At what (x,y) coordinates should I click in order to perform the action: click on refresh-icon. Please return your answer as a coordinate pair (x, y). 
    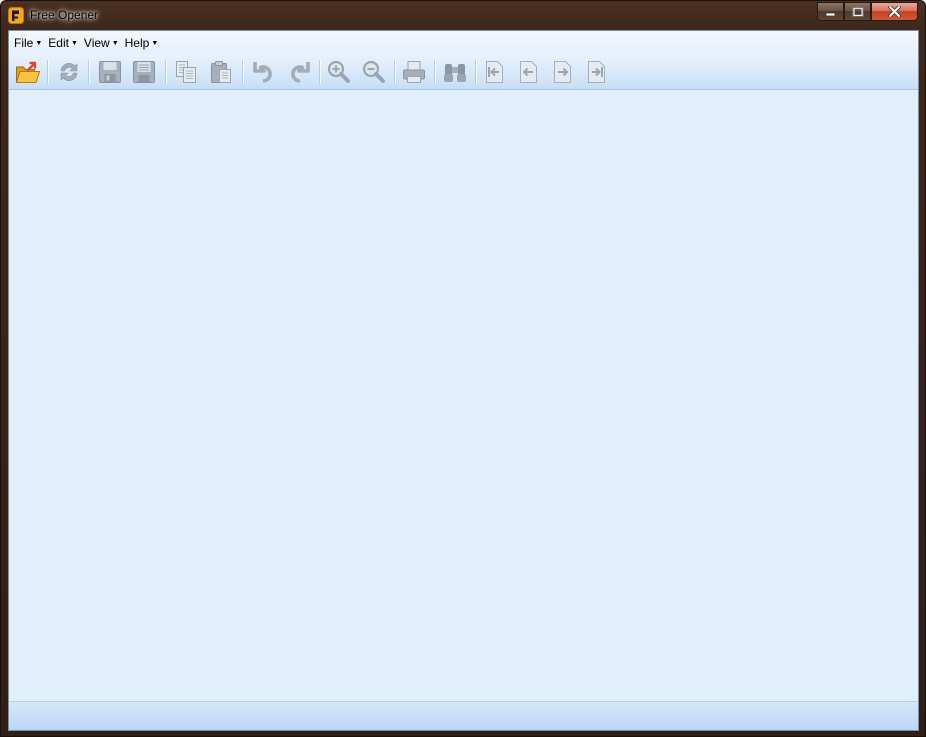
    Looking at the image, I should click on (69, 72).